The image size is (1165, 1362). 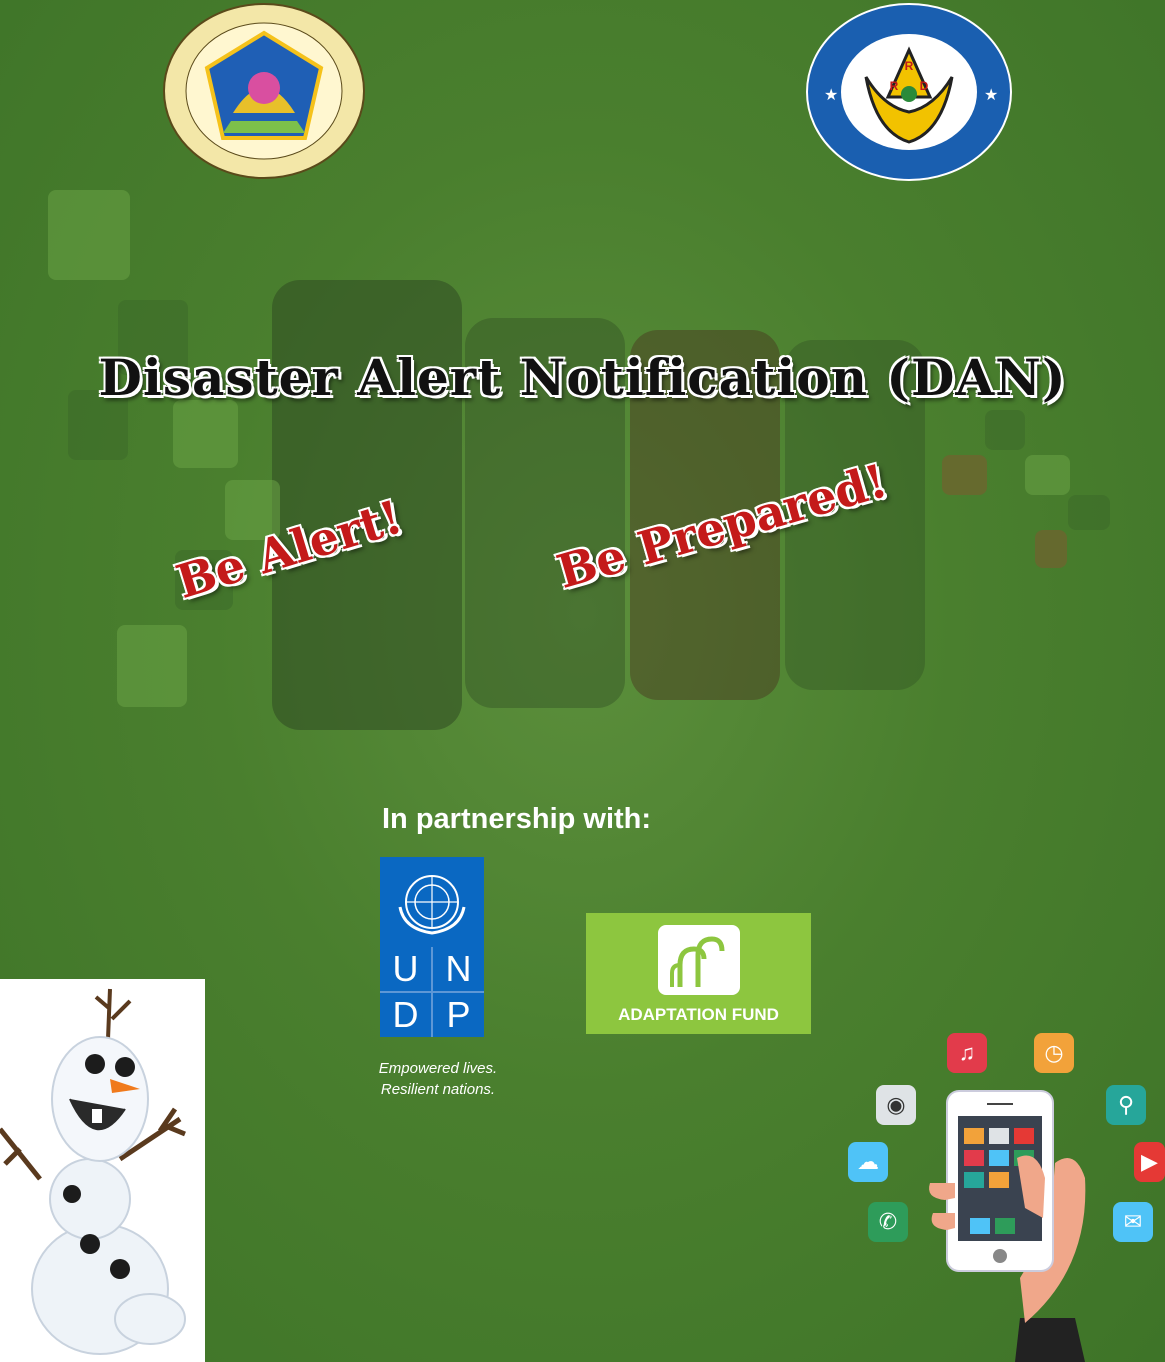 What do you see at coordinates (438, 1089) in the screenshot?
I see `undp-tagline-line2: Resilient nations.` at bounding box center [438, 1089].